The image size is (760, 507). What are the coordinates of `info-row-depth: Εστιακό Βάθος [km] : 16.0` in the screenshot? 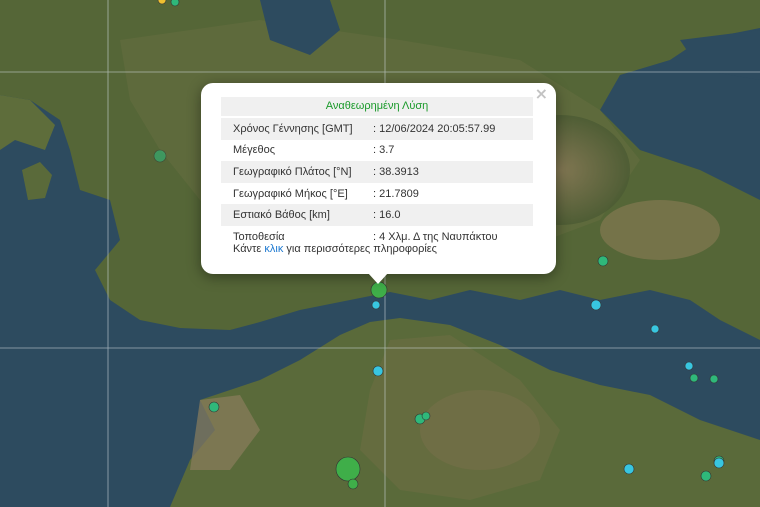 It's located at (377, 215).